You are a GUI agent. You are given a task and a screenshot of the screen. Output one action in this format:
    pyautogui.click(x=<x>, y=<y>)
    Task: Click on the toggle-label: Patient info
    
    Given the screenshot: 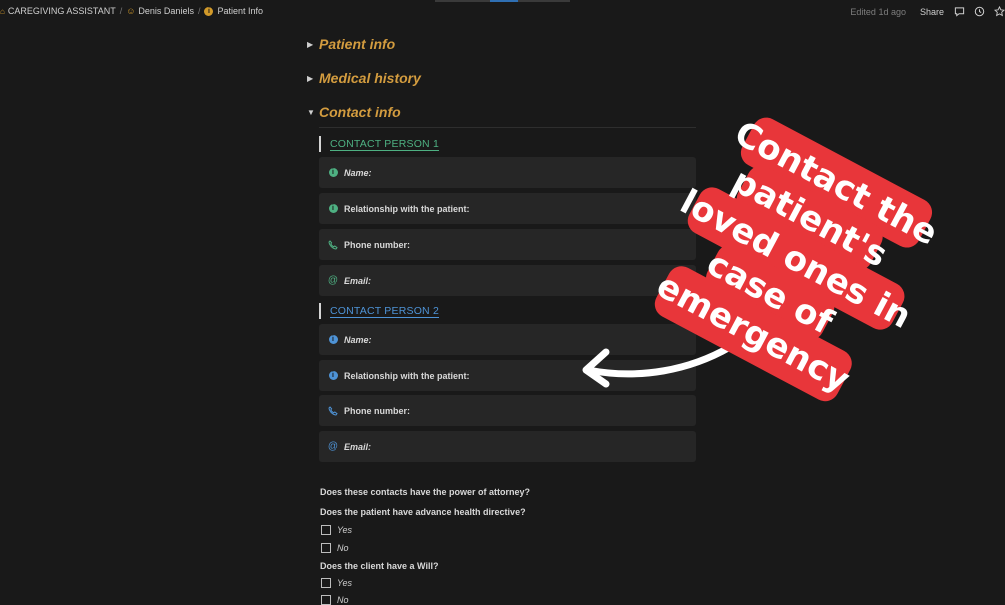 What is the action you would take?
    pyautogui.click(x=357, y=44)
    